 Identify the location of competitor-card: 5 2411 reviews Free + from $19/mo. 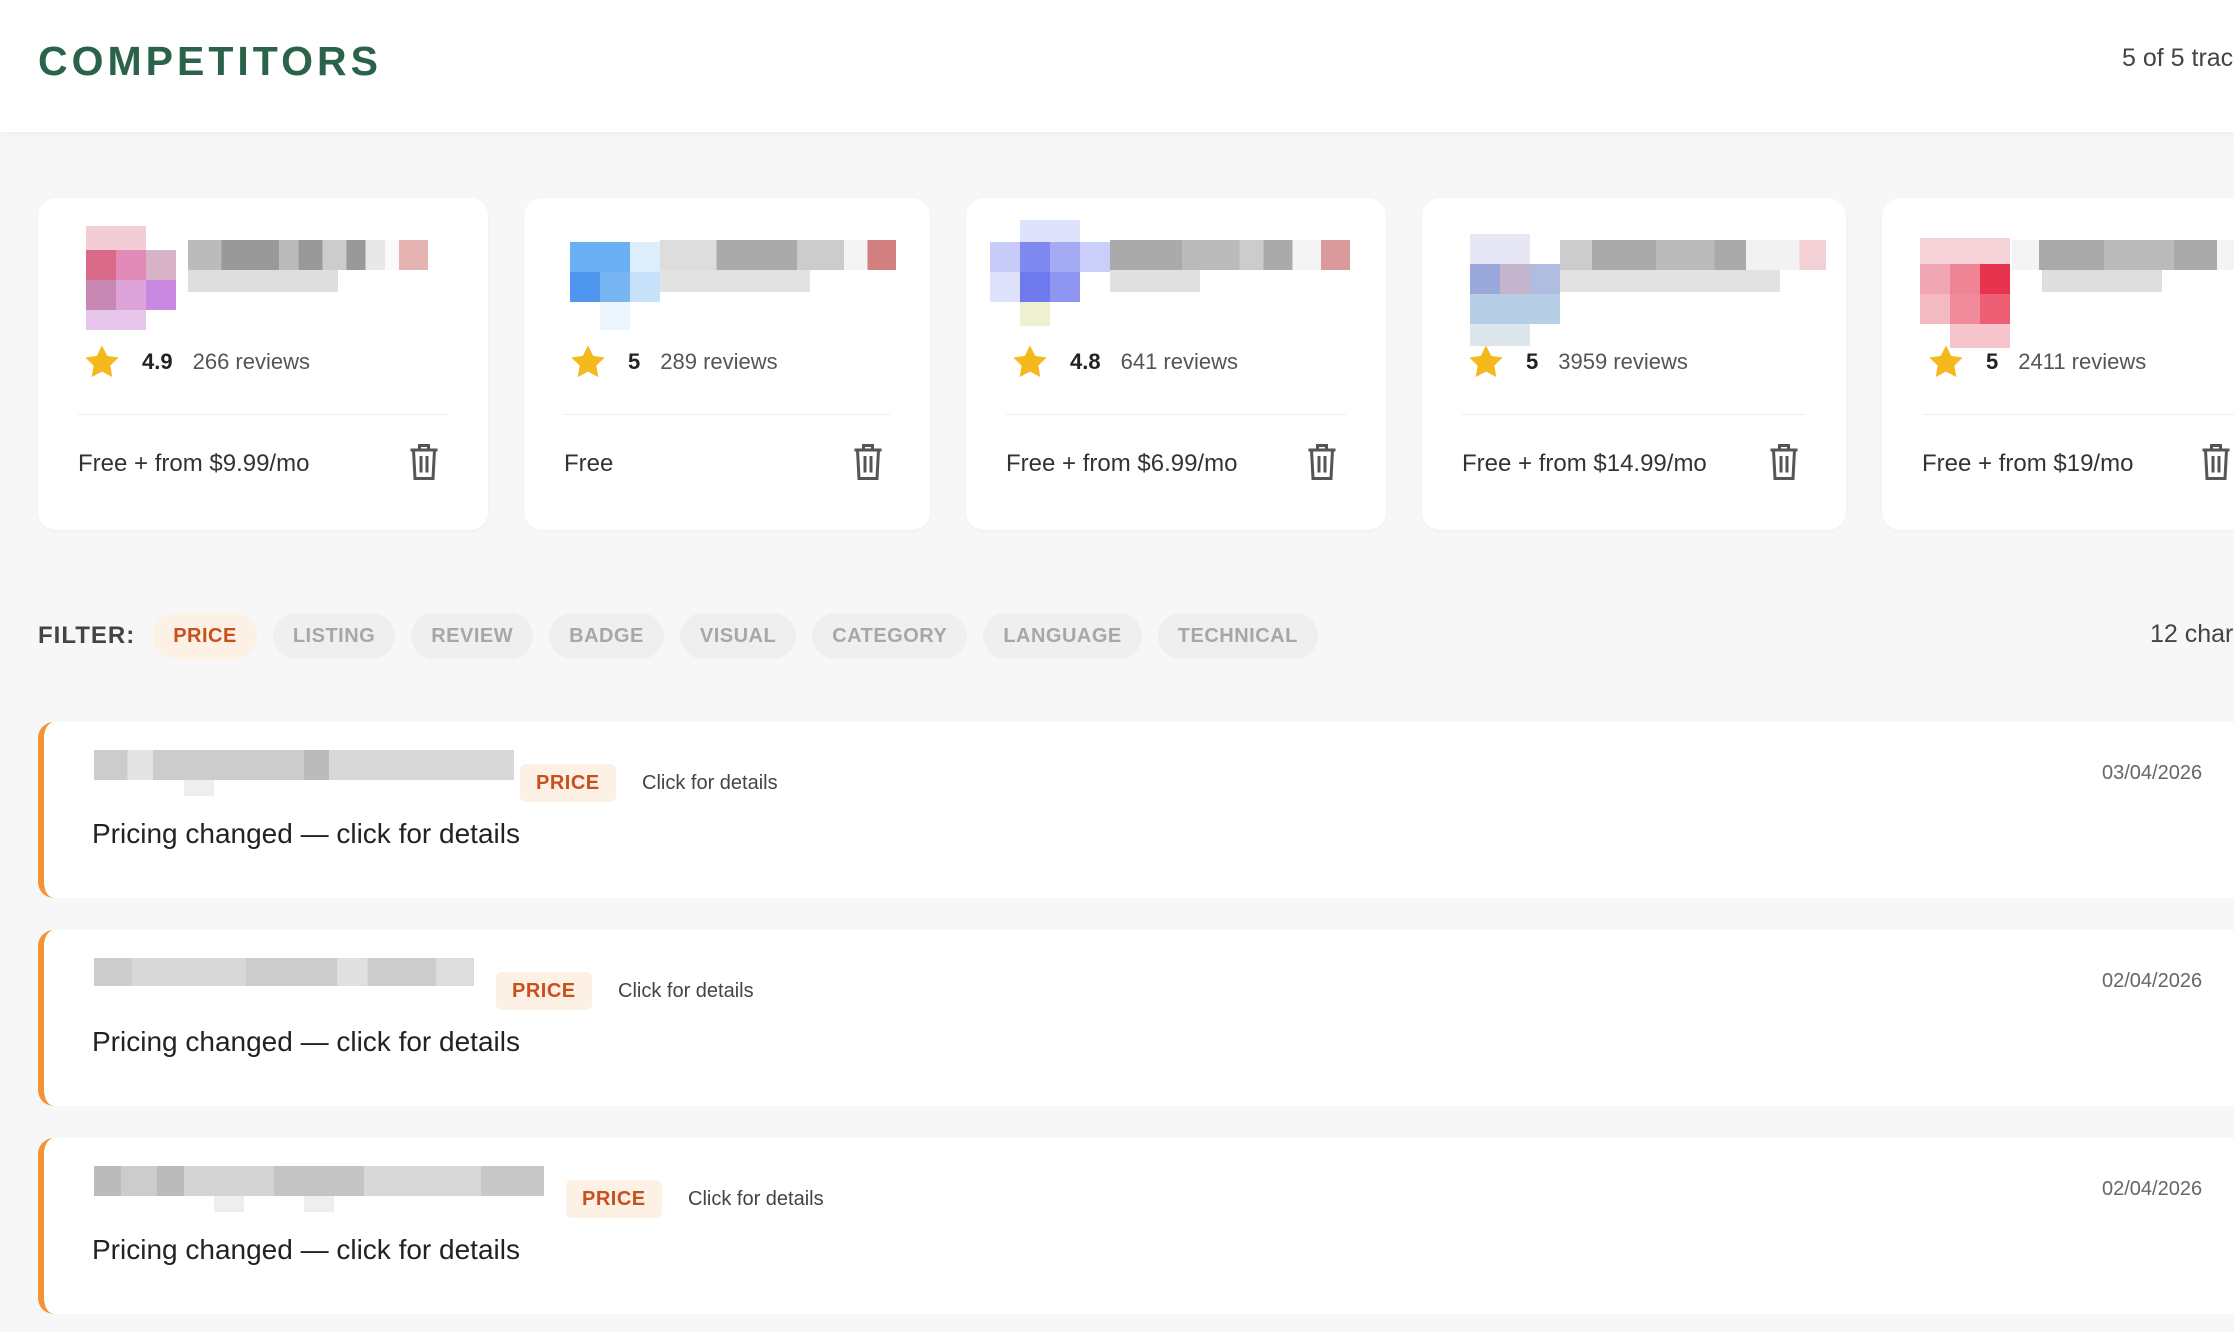
(2058, 364).